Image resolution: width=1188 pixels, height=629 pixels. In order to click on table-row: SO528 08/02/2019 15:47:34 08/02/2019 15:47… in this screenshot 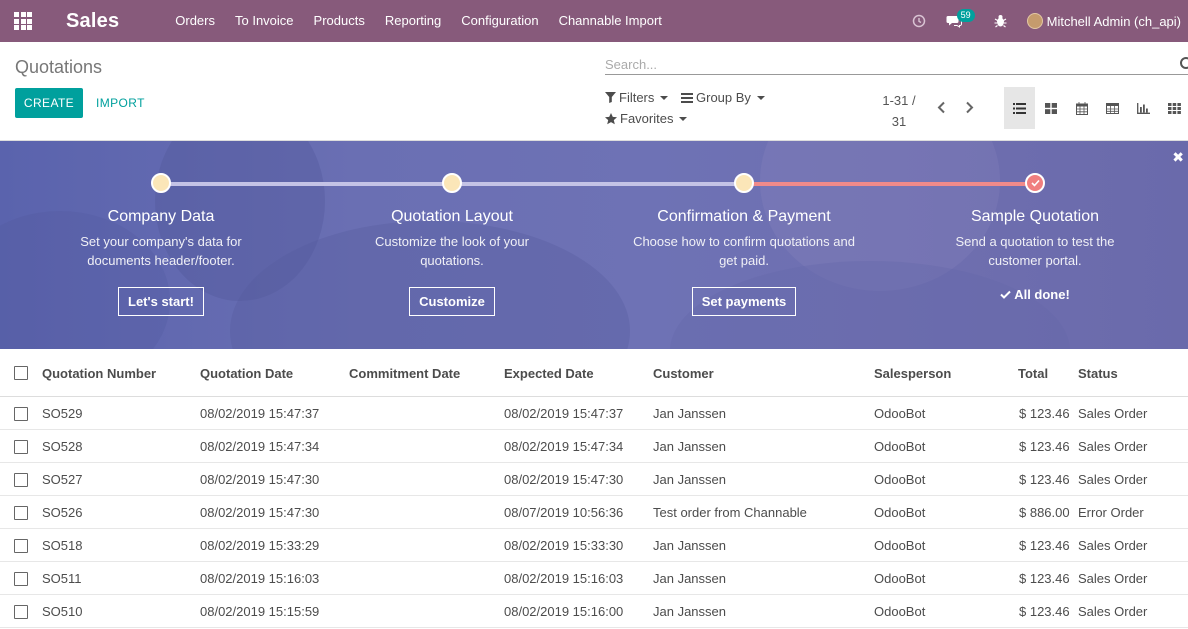, I will do `click(594, 446)`.